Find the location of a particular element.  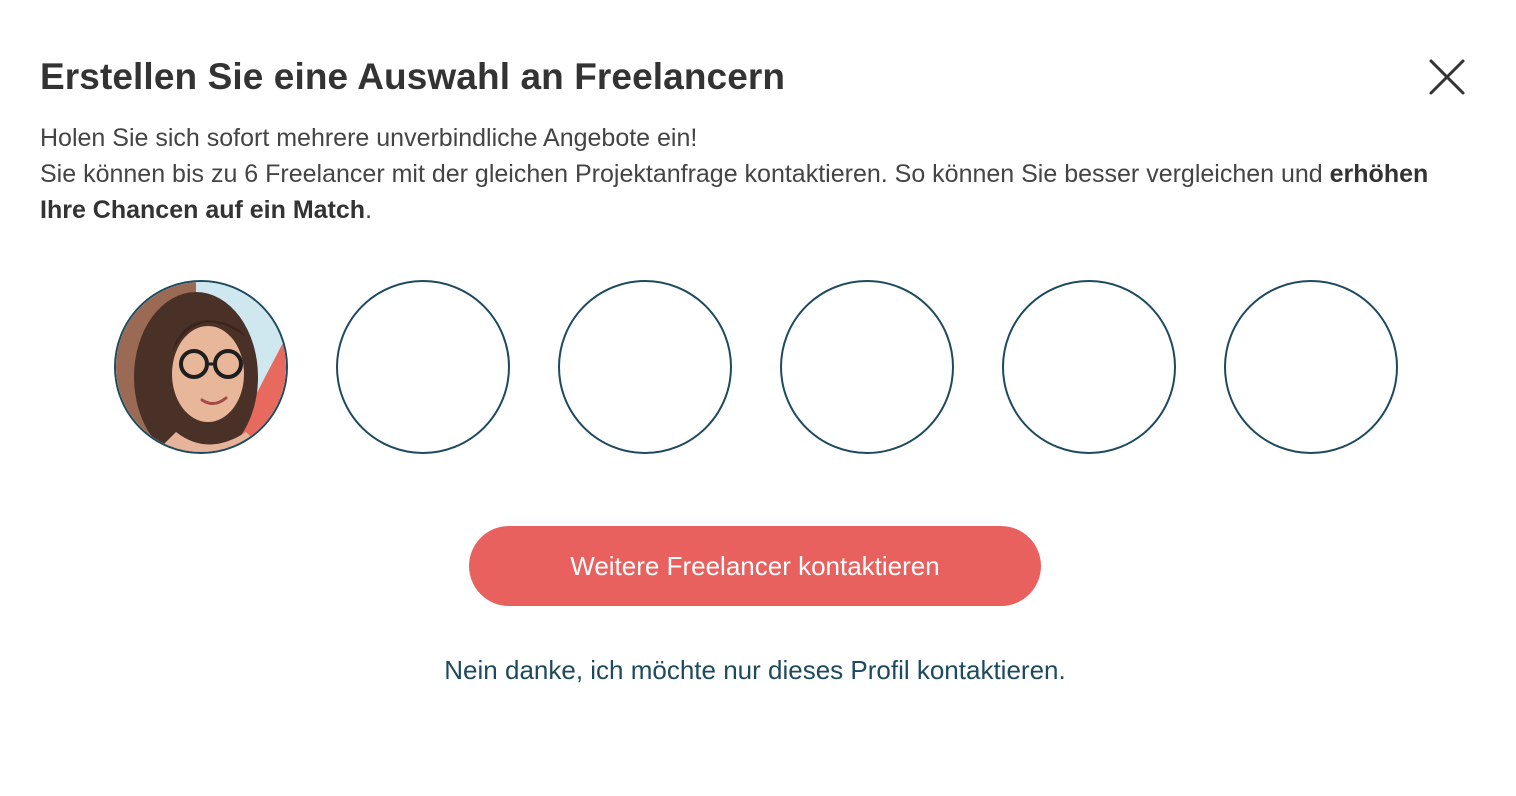

freelancer-slot-filled is located at coordinates (201, 367).